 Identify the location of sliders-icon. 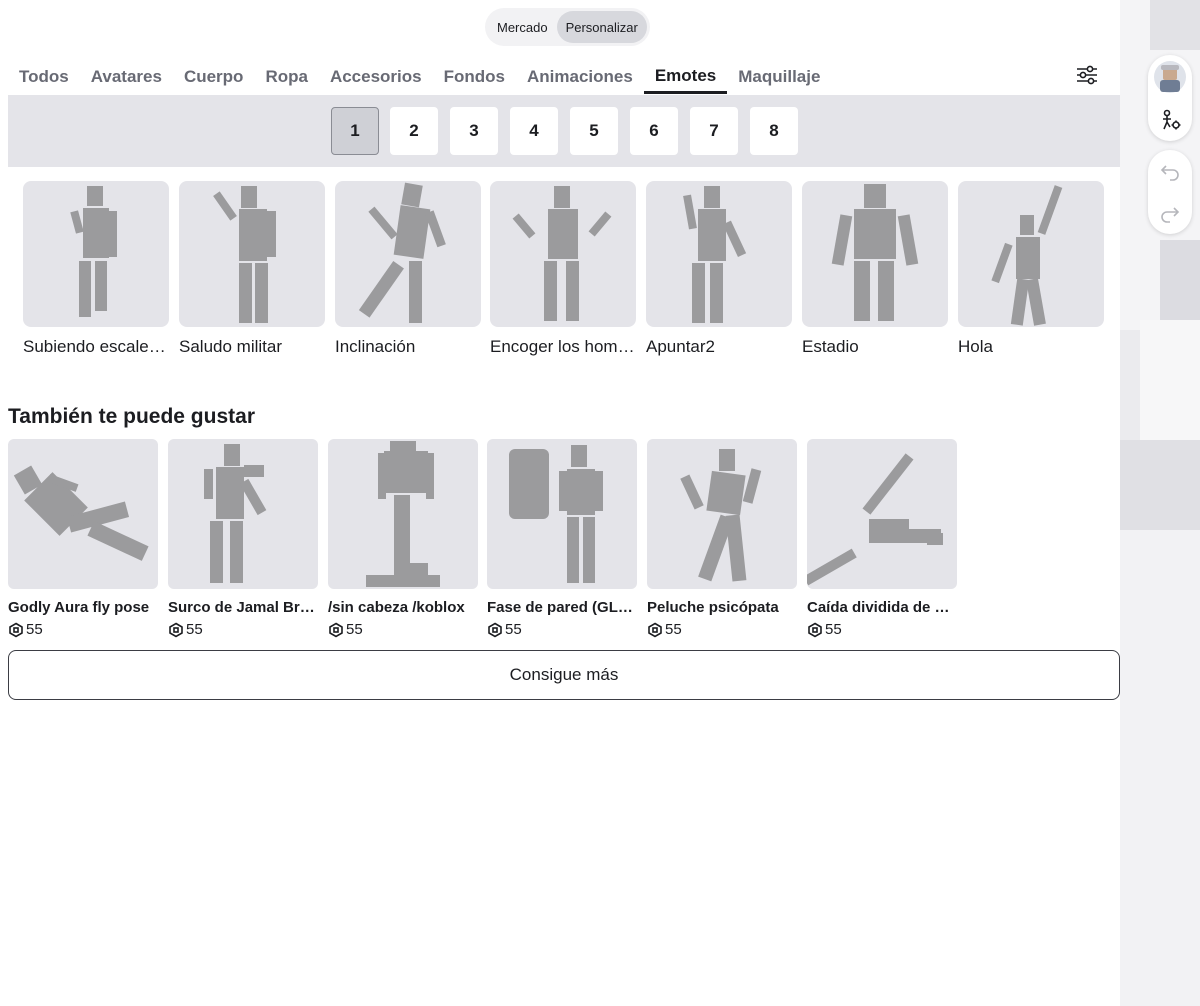
(1087, 75).